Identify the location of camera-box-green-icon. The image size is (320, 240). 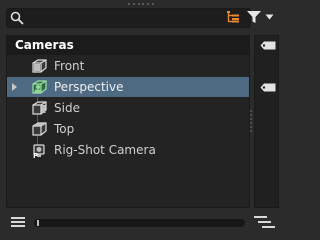
(39, 87).